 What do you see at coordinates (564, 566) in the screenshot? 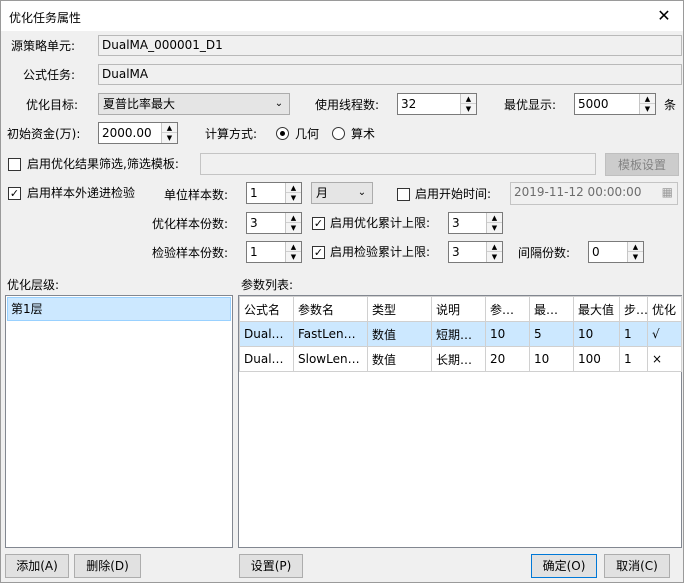
I see `ok-button: 确定(O)` at bounding box center [564, 566].